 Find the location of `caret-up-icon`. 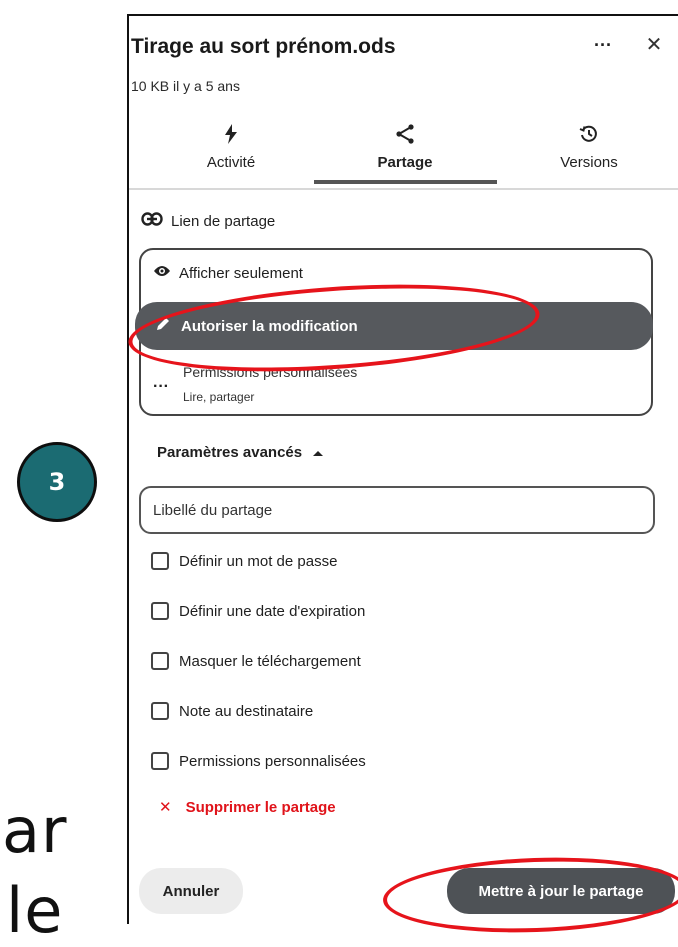

caret-up-icon is located at coordinates (318, 452).